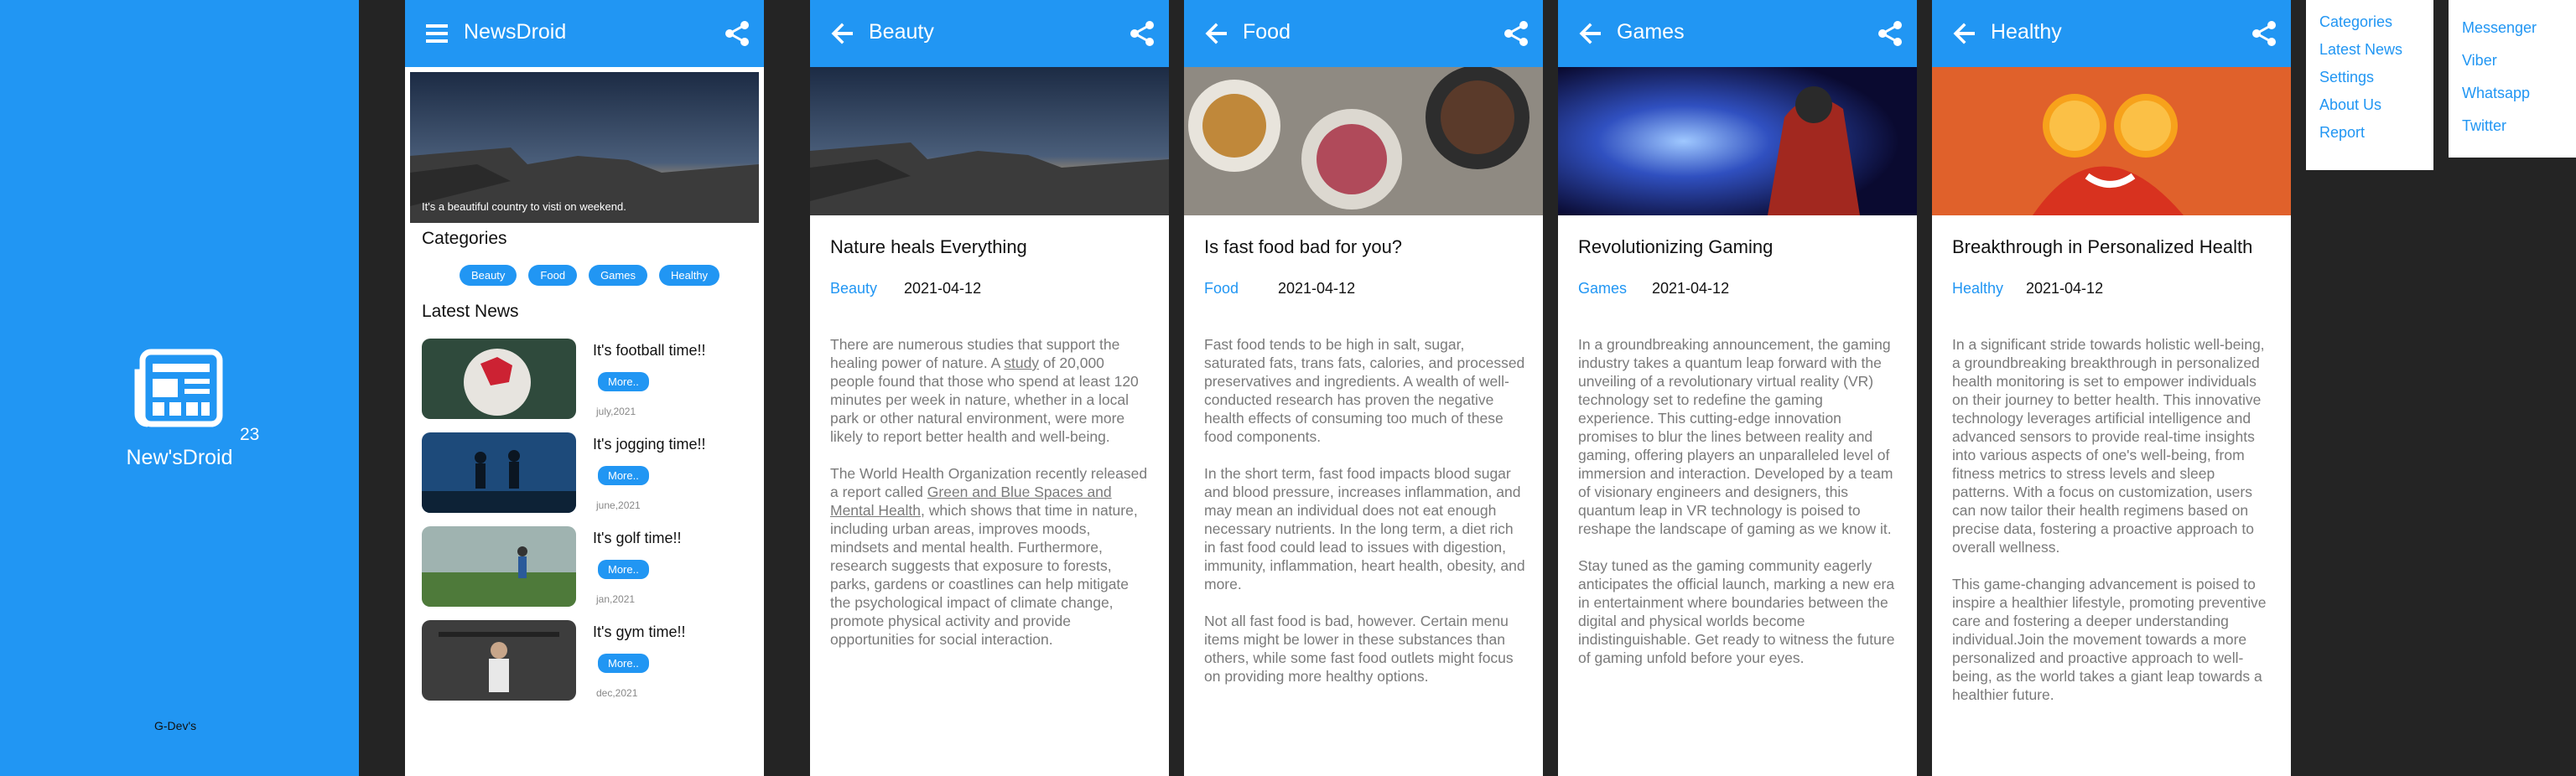  What do you see at coordinates (553, 275) in the screenshot?
I see `chip-food: Food` at bounding box center [553, 275].